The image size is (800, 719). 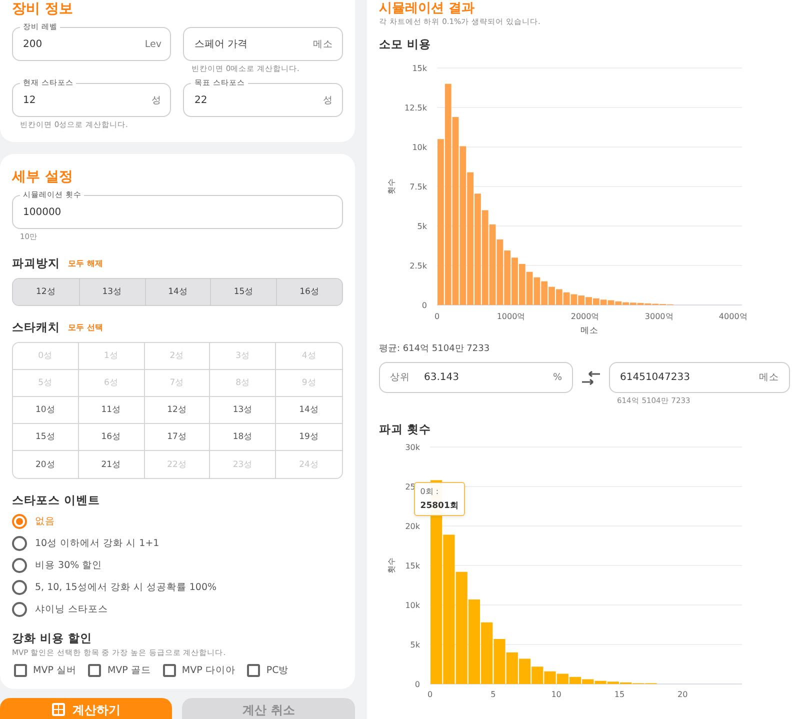 What do you see at coordinates (511, 316) in the screenshot?
I see `axis-tick-label: 1000억` at bounding box center [511, 316].